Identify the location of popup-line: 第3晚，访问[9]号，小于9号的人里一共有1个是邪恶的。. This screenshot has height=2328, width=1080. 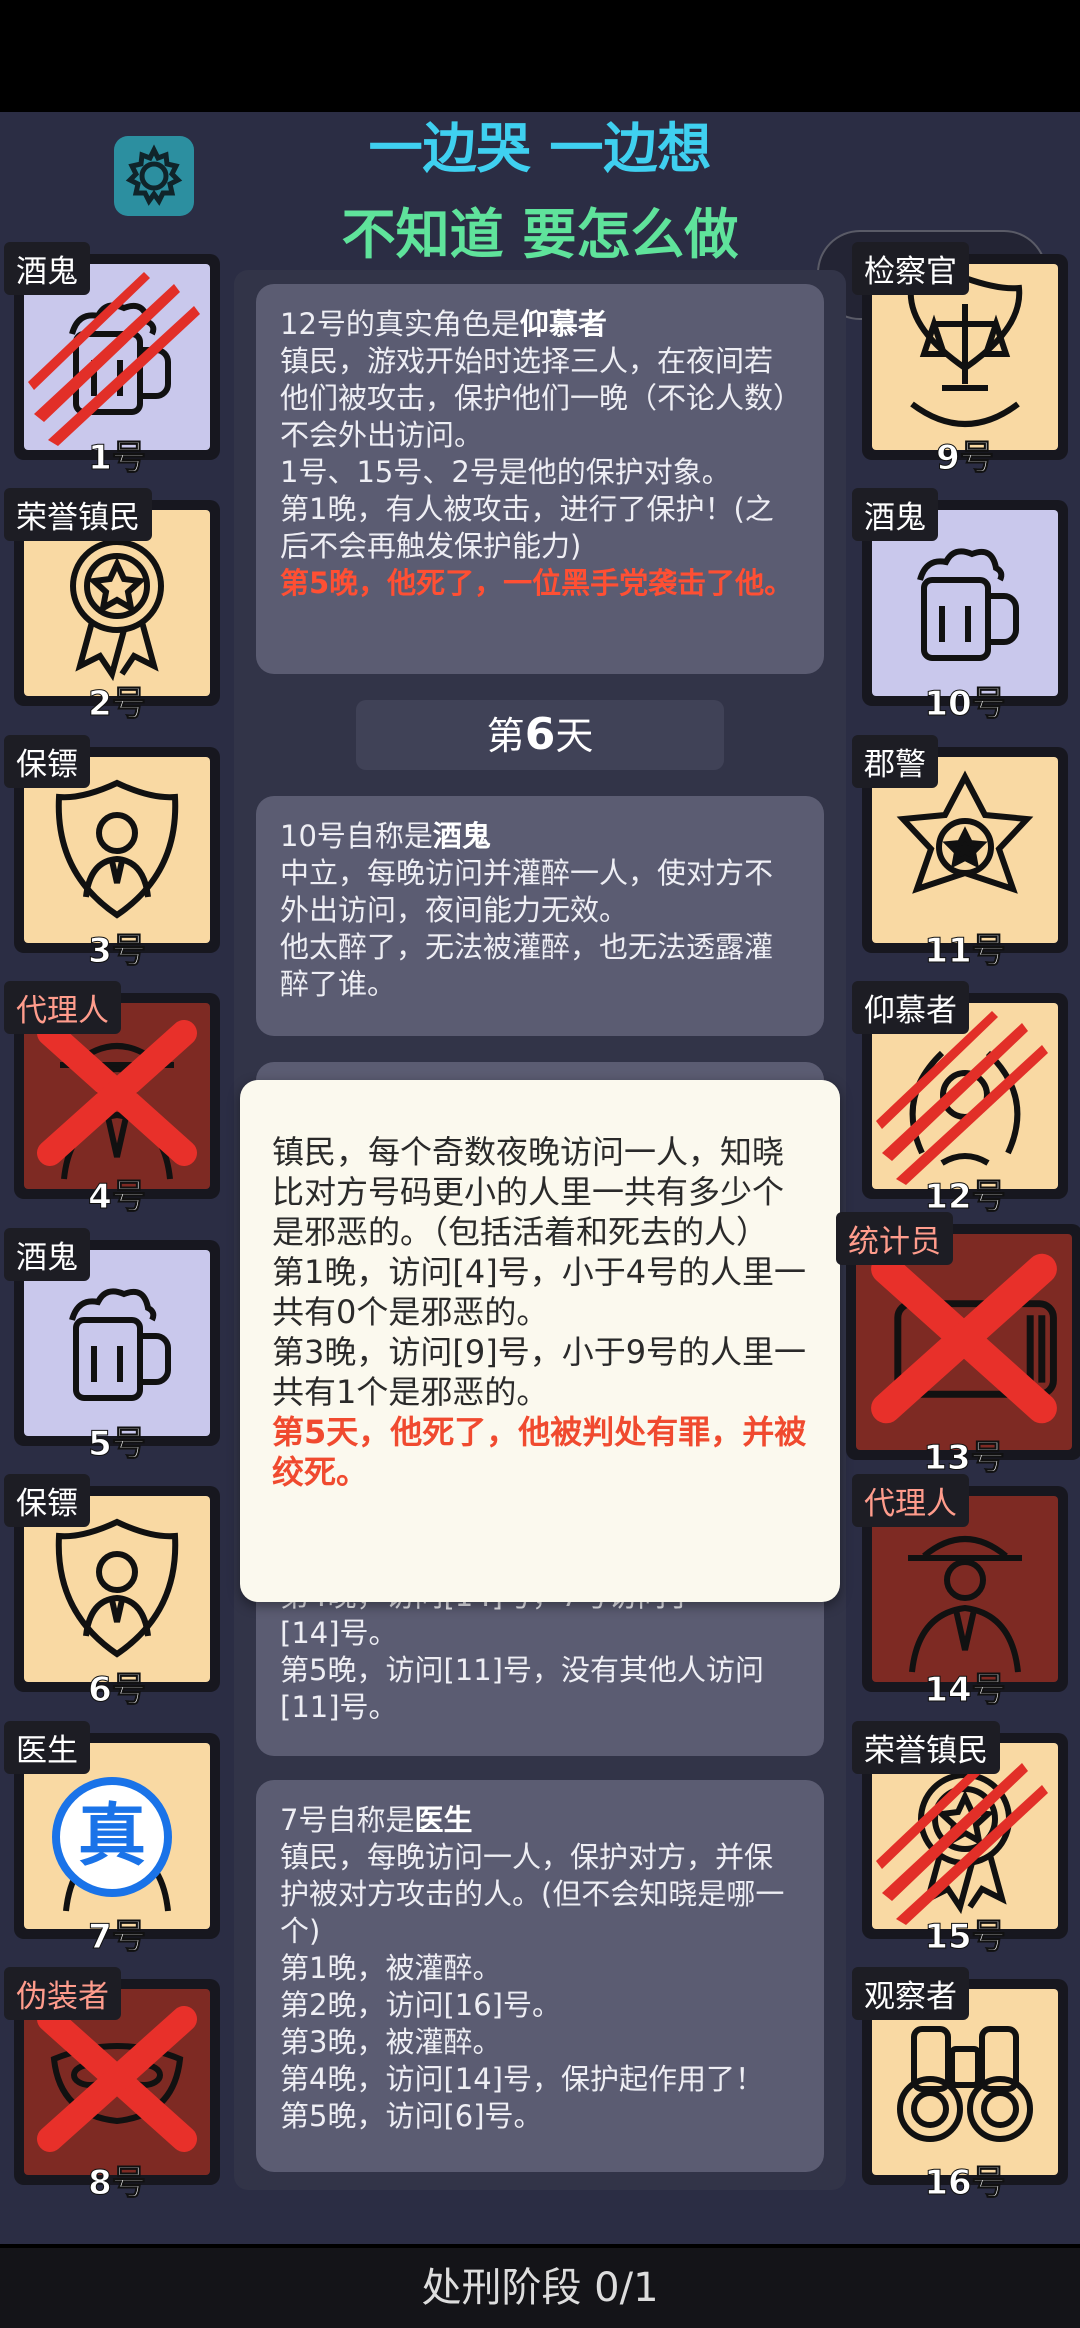
(539, 1372).